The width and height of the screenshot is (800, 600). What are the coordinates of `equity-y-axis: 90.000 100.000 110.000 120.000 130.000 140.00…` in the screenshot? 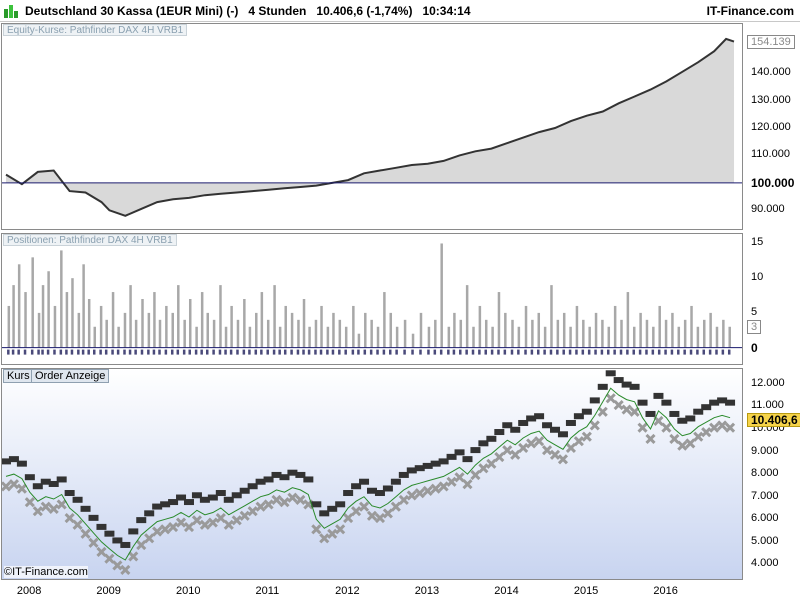 It's located at (772, 126).